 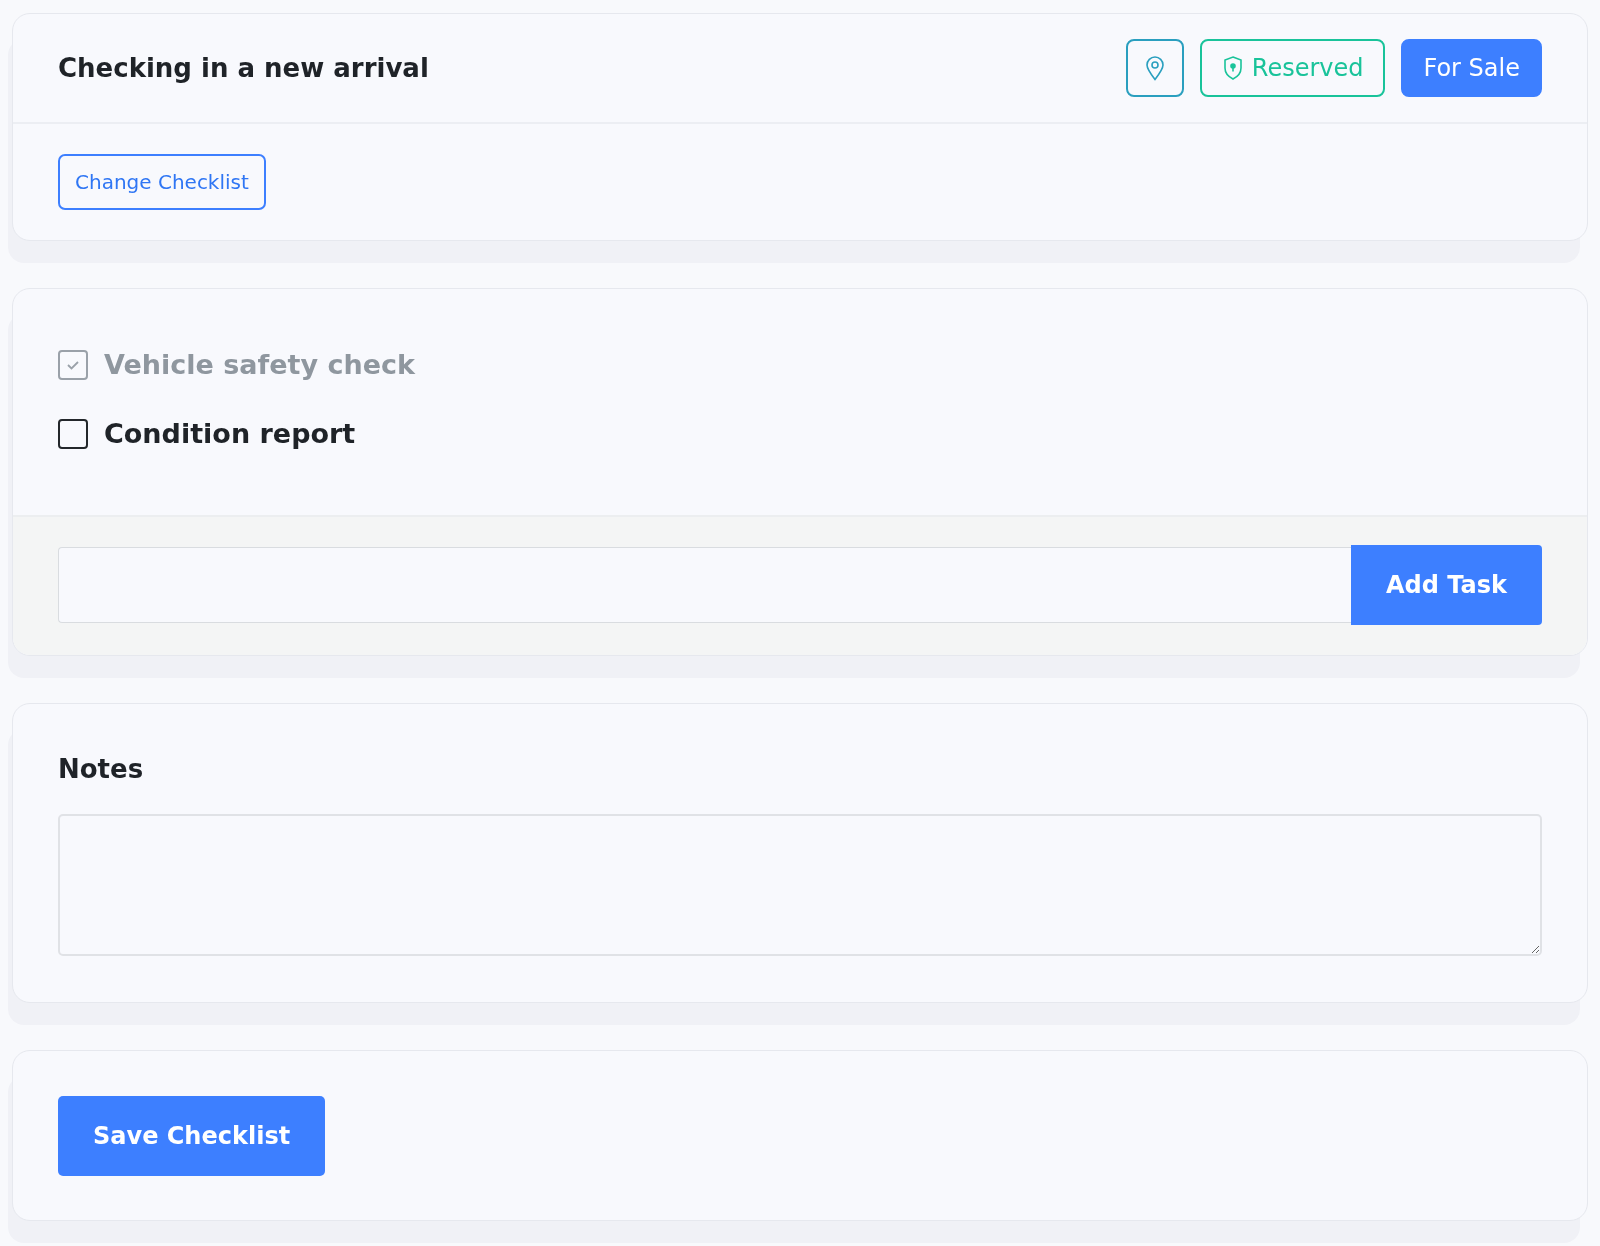 What do you see at coordinates (162, 182) in the screenshot?
I see `change-checklist-button: Change Checklist` at bounding box center [162, 182].